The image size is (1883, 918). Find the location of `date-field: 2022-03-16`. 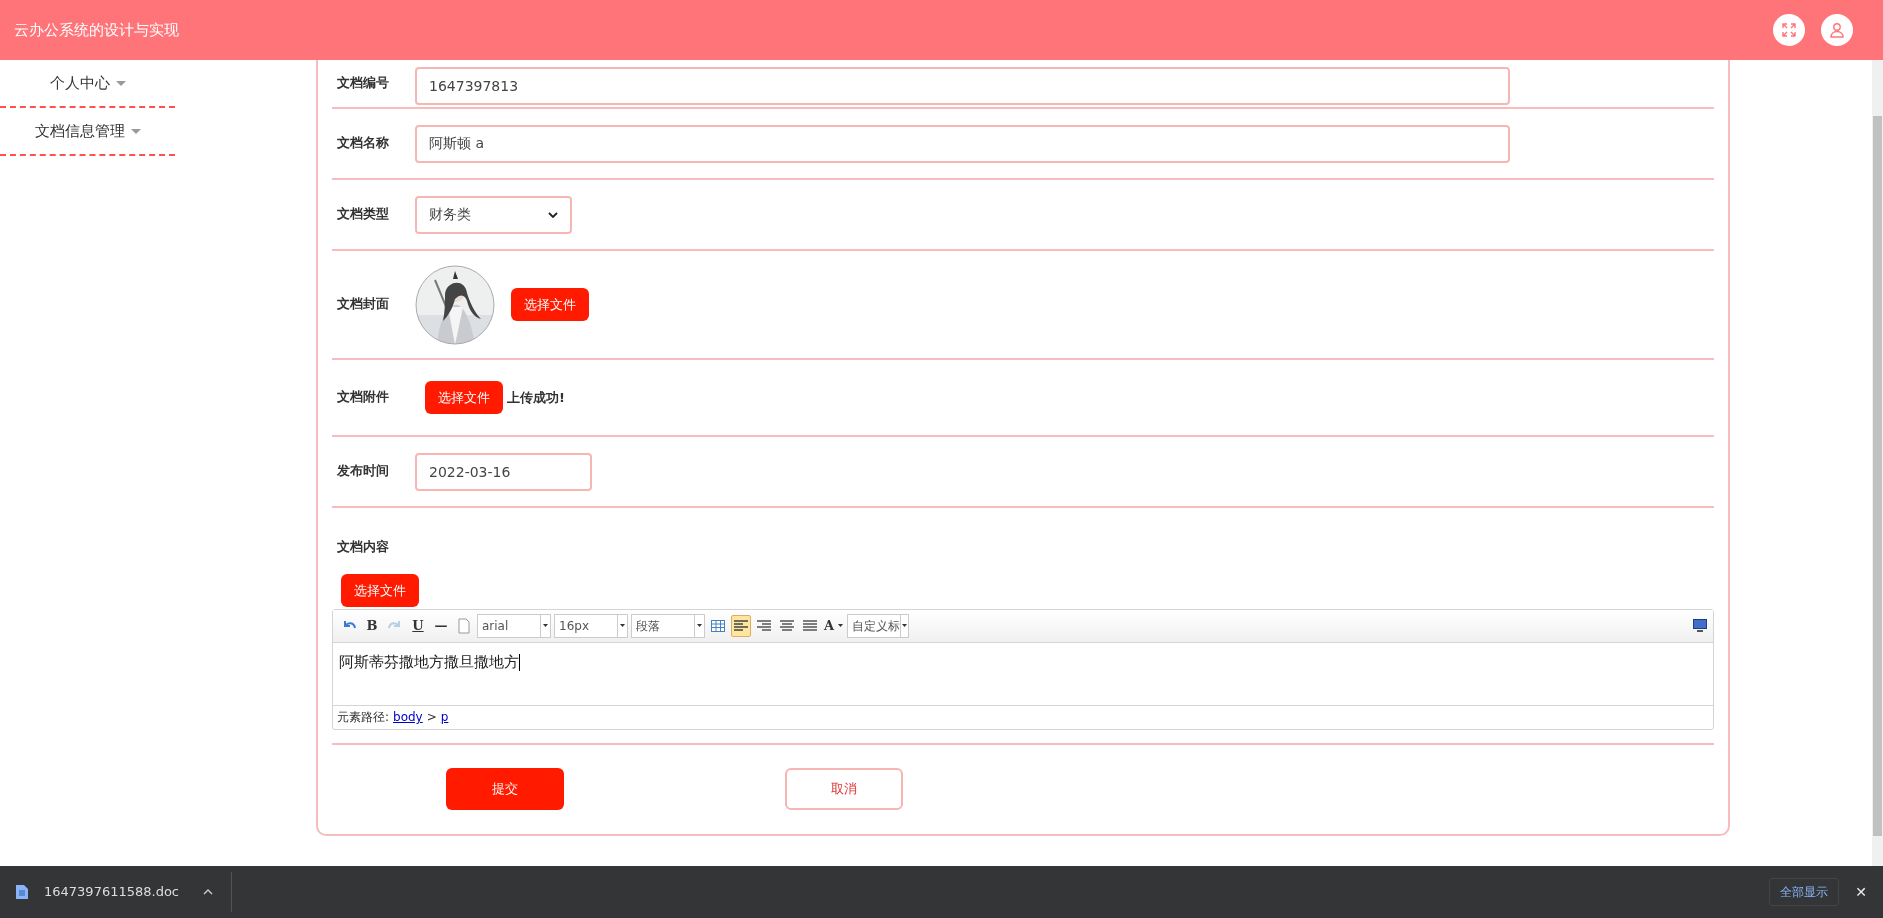

date-field: 2022-03-16 is located at coordinates (503, 471).